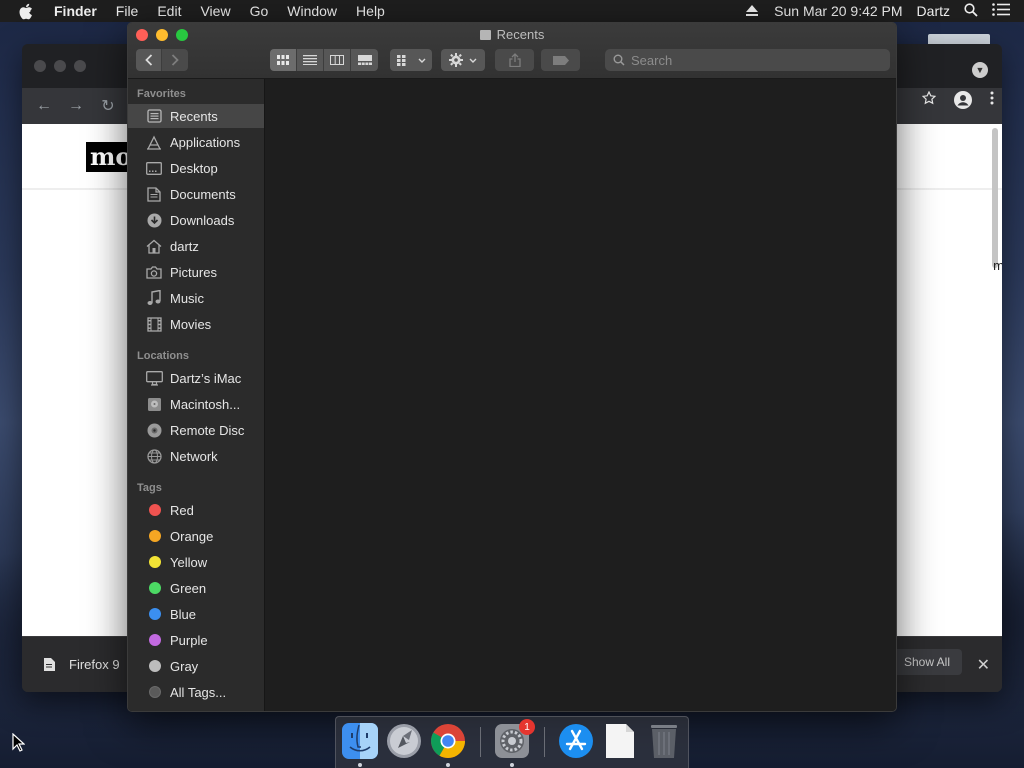  I want to click on gallery-view-button, so click(364, 60).